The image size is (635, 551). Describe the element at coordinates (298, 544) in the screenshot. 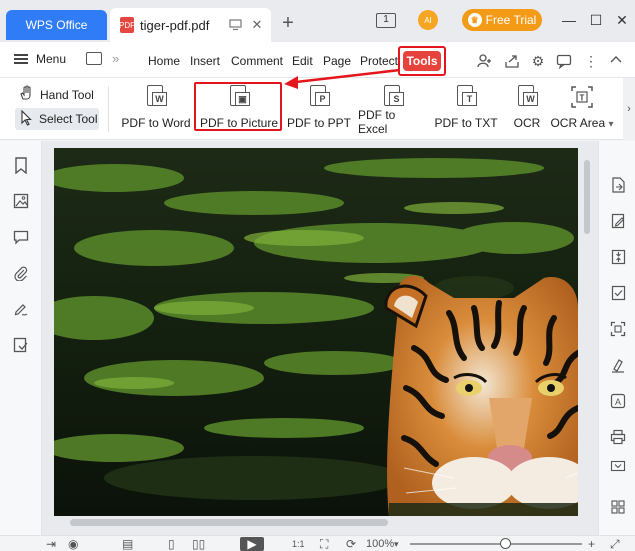

I see `actual-size-button: 1:1` at that location.